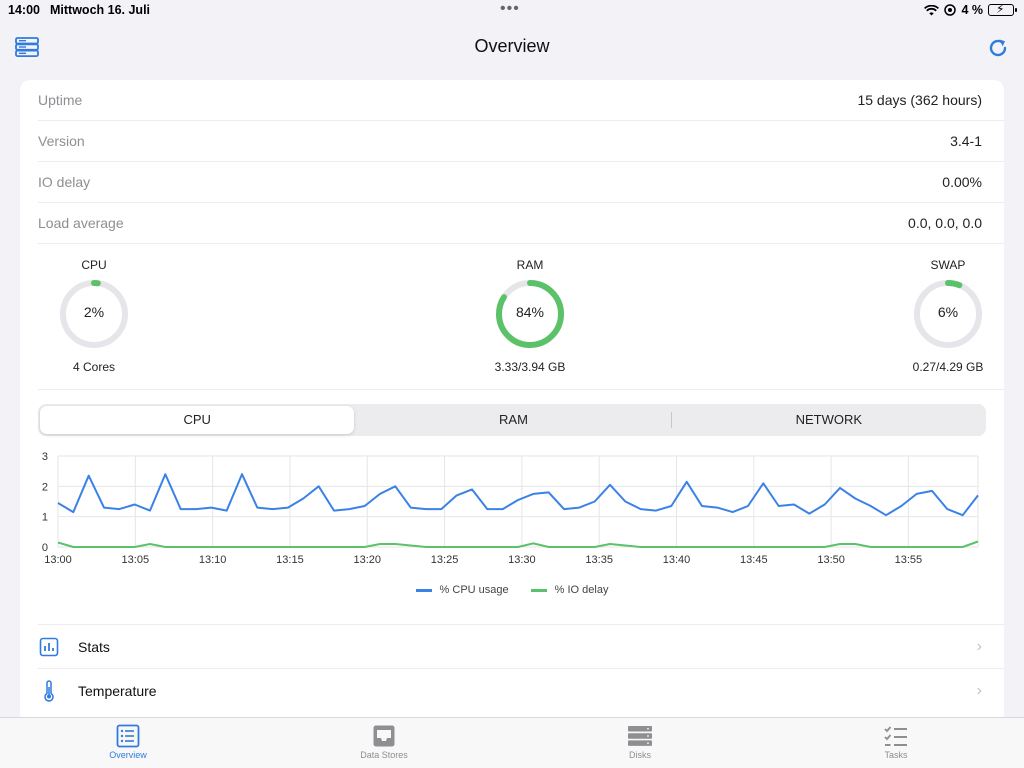 The image size is (1024, 768). I want to click on y-tick-label: 1, so click(45, 518).